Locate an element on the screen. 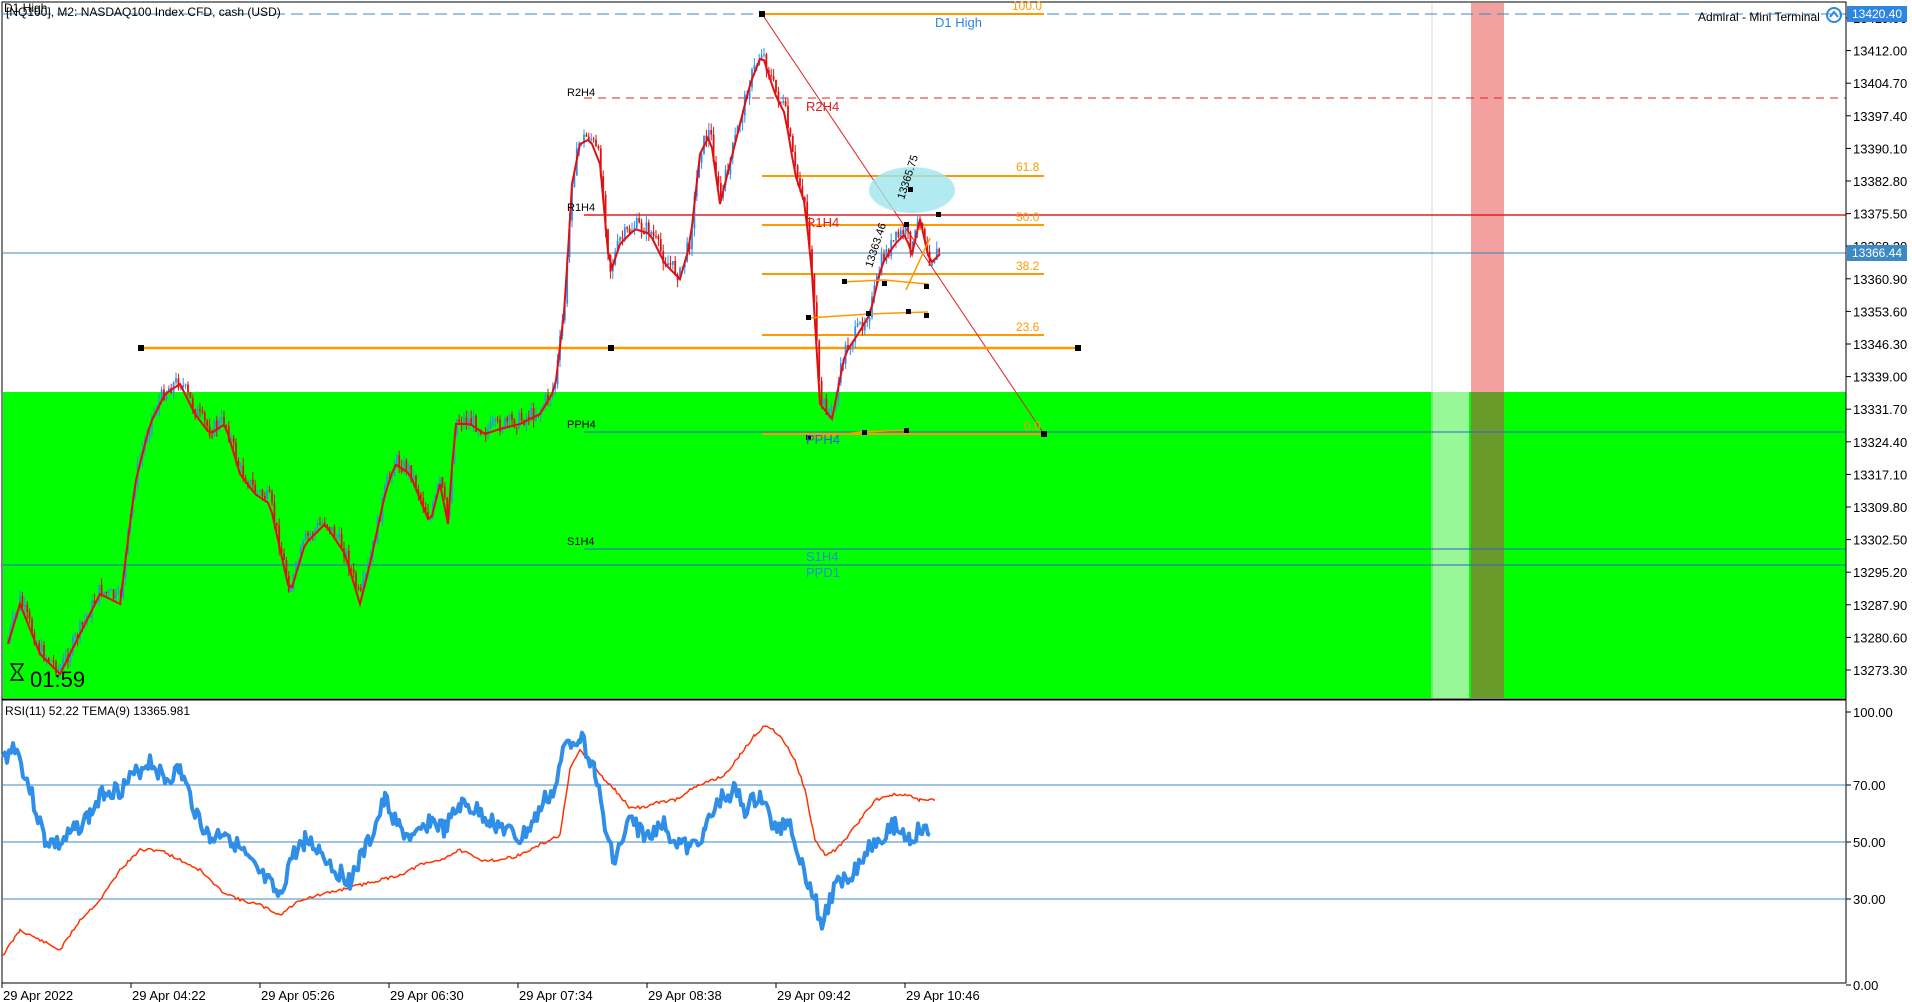 This screenshot has width=1912, height=1002. price-tick-label: 13382.80 is located at coordinates (1880, 181).